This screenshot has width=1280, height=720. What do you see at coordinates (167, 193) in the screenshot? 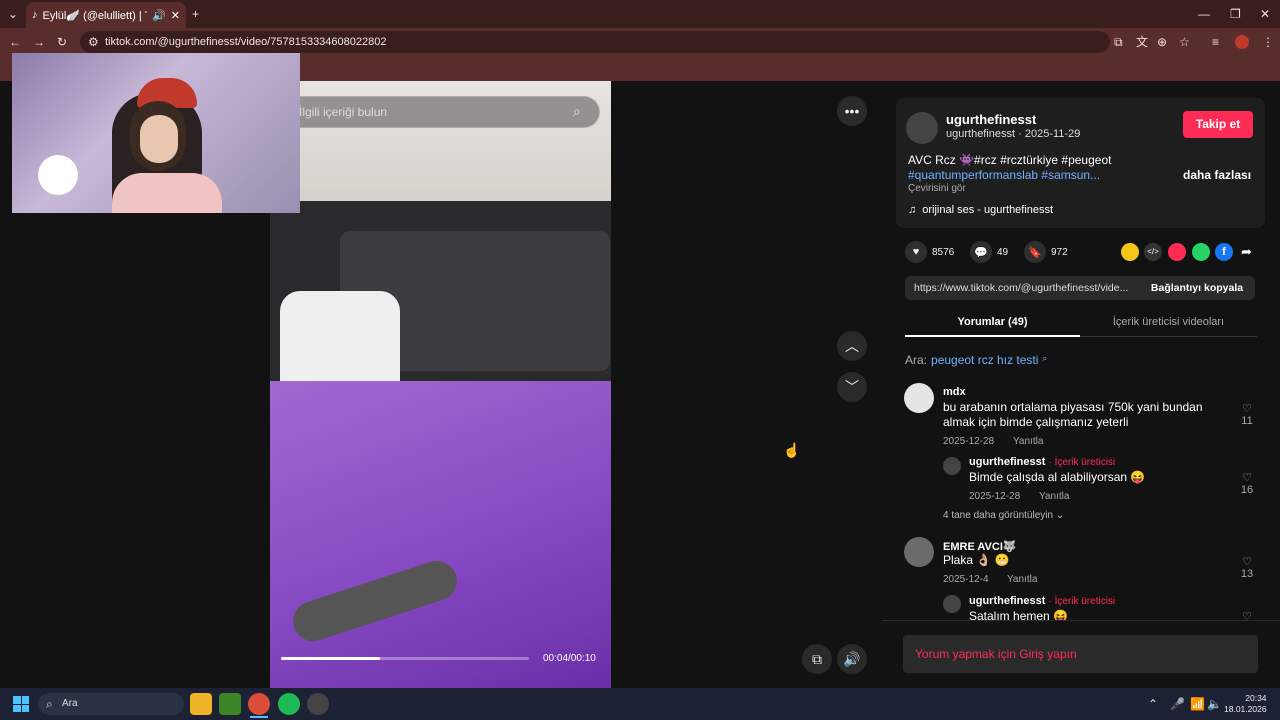
I see `person-sweater` at bounding box center [167, 193].